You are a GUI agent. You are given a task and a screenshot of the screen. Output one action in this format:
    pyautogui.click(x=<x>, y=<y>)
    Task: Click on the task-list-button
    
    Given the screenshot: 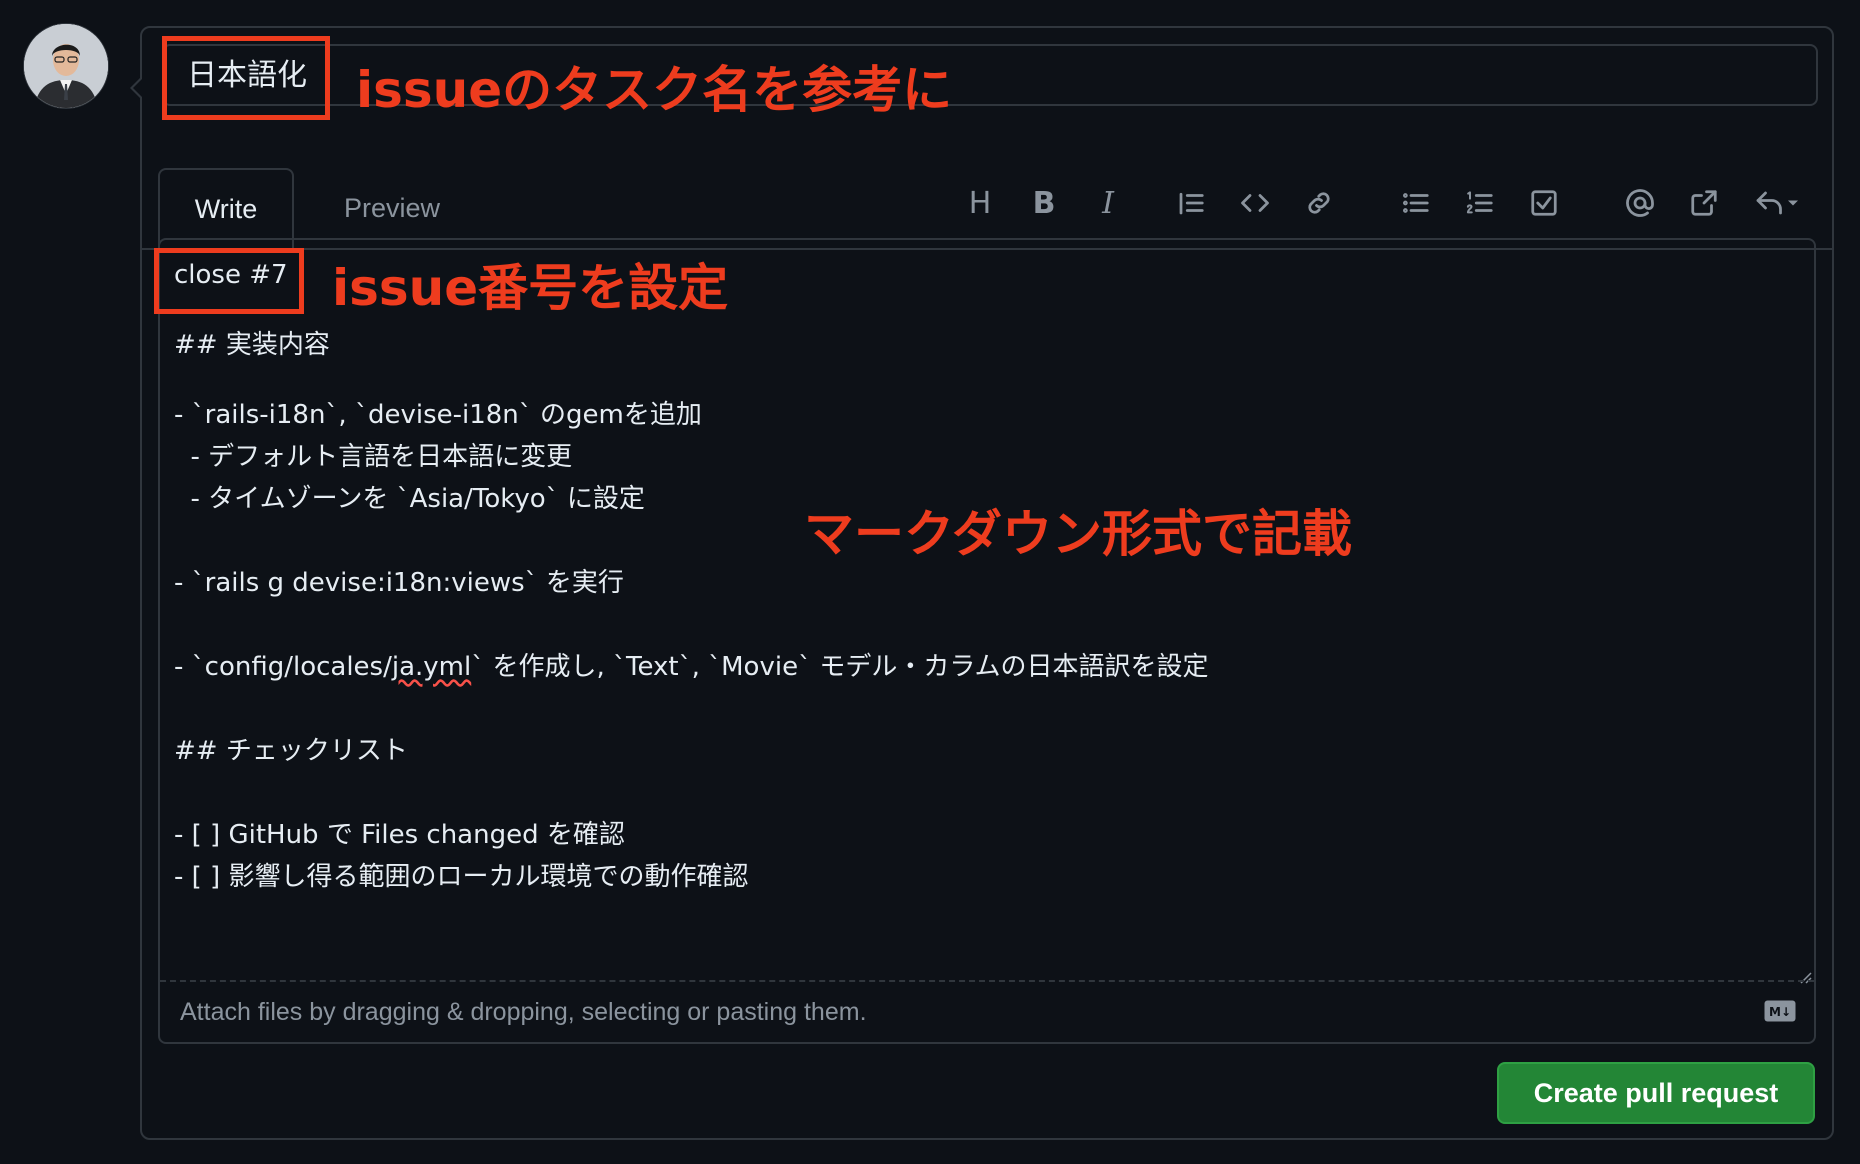 What is the action you would take?
    pyautogui.click(x=1544, y=203)
    